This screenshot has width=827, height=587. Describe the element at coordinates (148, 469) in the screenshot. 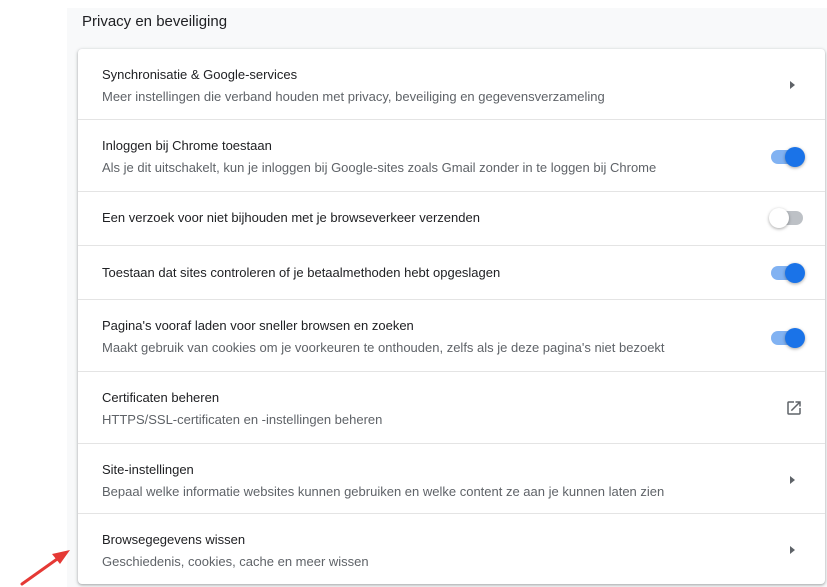

I see `row-label: Site-instellingen` at that location.